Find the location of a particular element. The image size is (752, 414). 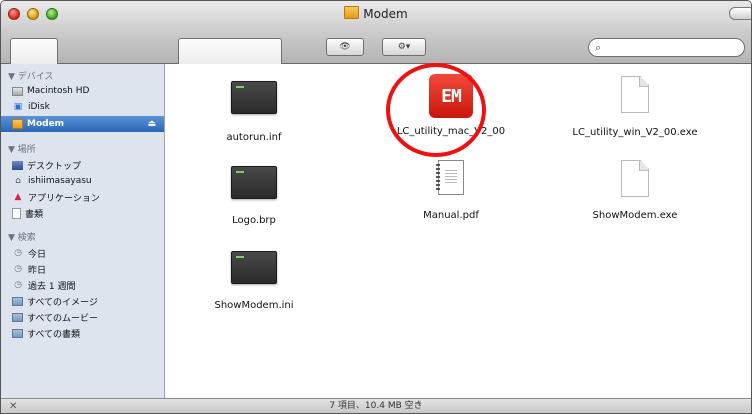

sidebar-item-applications: ▲ アプリケーション is located at coordinates (82, 197).